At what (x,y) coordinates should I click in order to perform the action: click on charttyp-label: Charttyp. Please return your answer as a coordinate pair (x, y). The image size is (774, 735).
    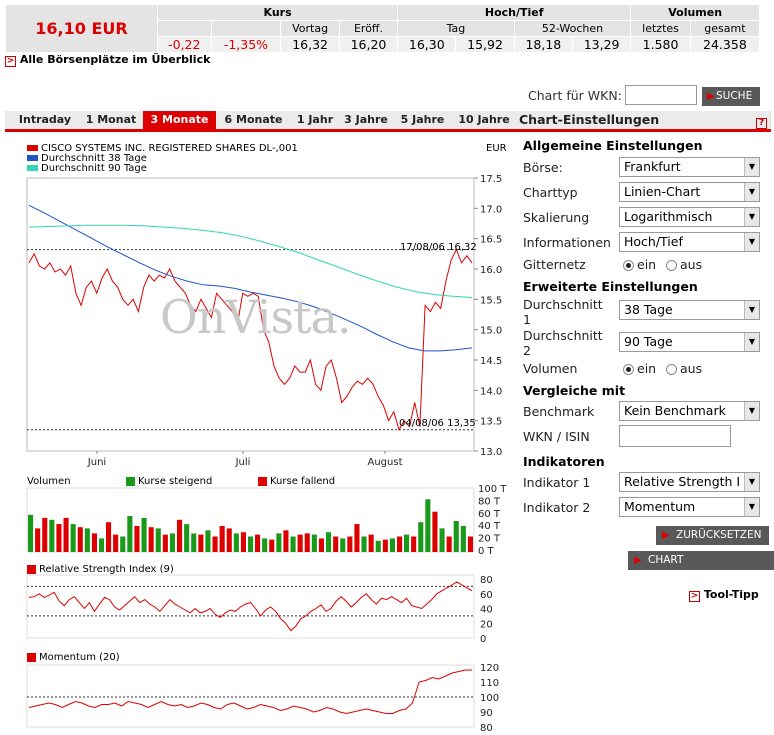
    Looking at the image, I should click on (550, 192).